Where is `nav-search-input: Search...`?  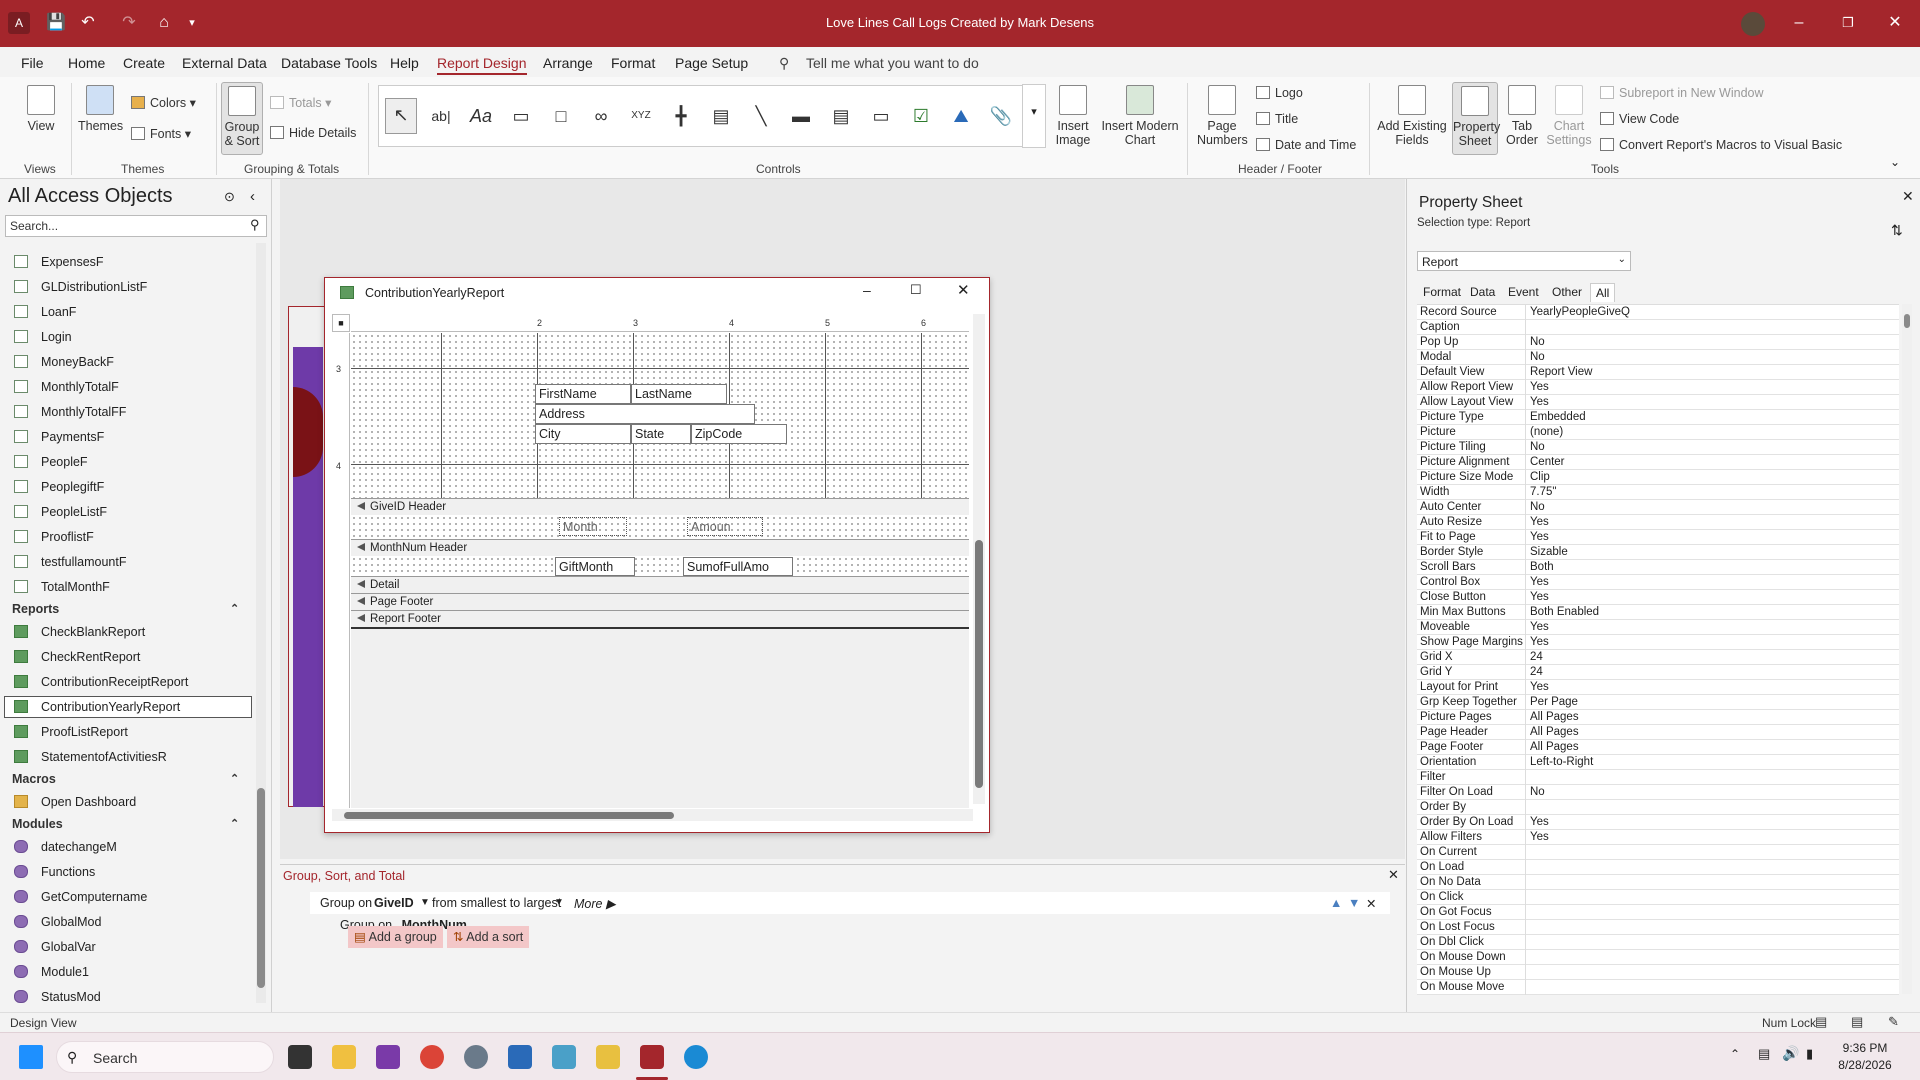 nav-search-input: Search... is located at coordinates (136, 226).